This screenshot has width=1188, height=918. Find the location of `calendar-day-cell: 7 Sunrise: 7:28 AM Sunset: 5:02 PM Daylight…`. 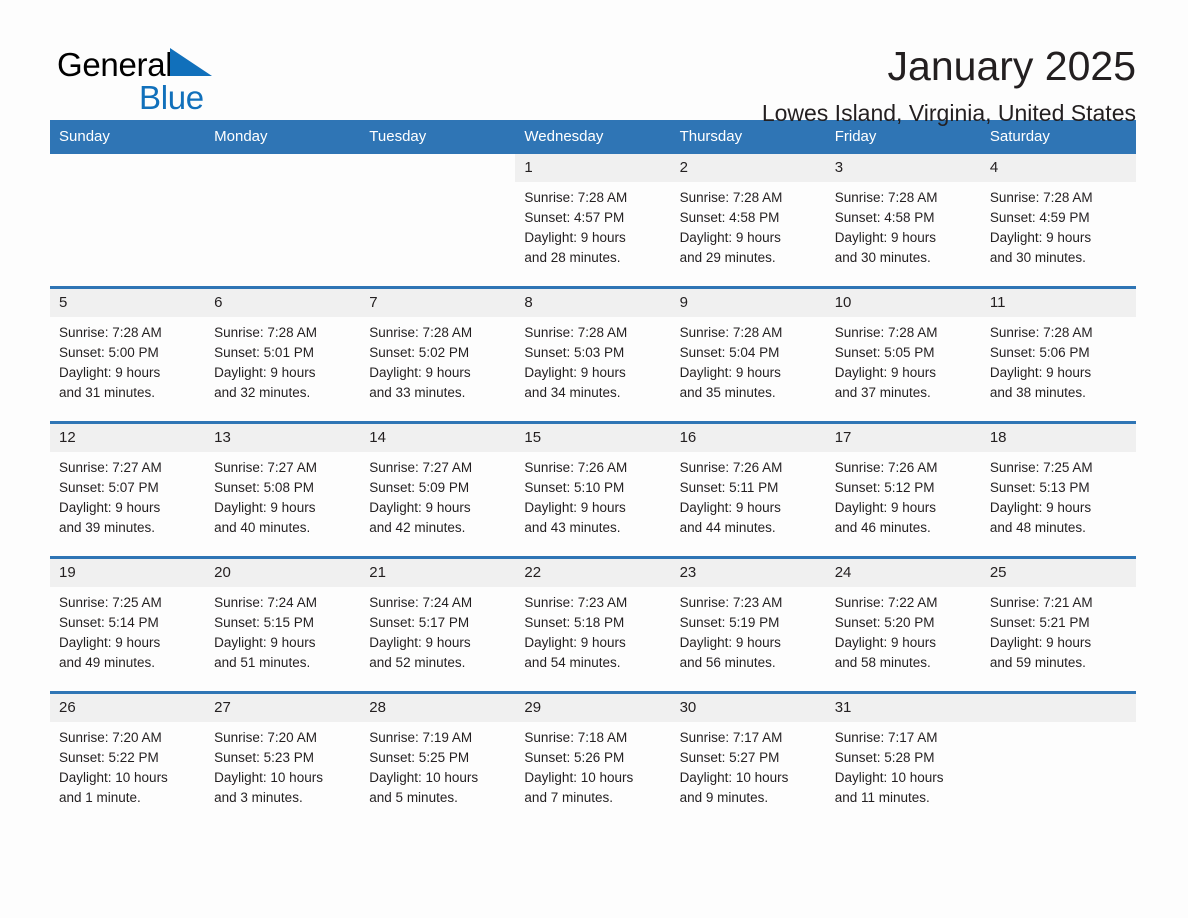

calendar-day-cell: 7 Sunrise: 7:28 AM Sunset: 5:02 PM Daylight… is located at coordinates (438, 354).